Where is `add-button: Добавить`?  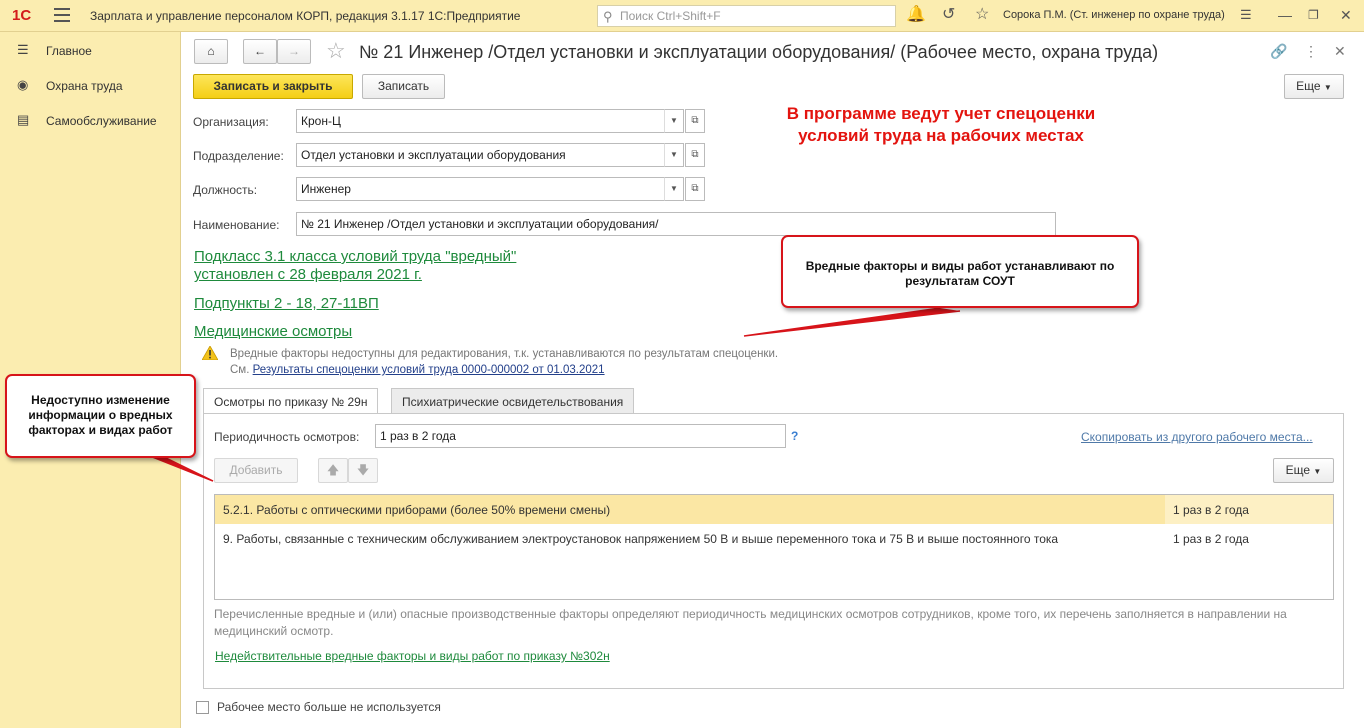
add-button: Добавить is located at coordinates (256, 470).